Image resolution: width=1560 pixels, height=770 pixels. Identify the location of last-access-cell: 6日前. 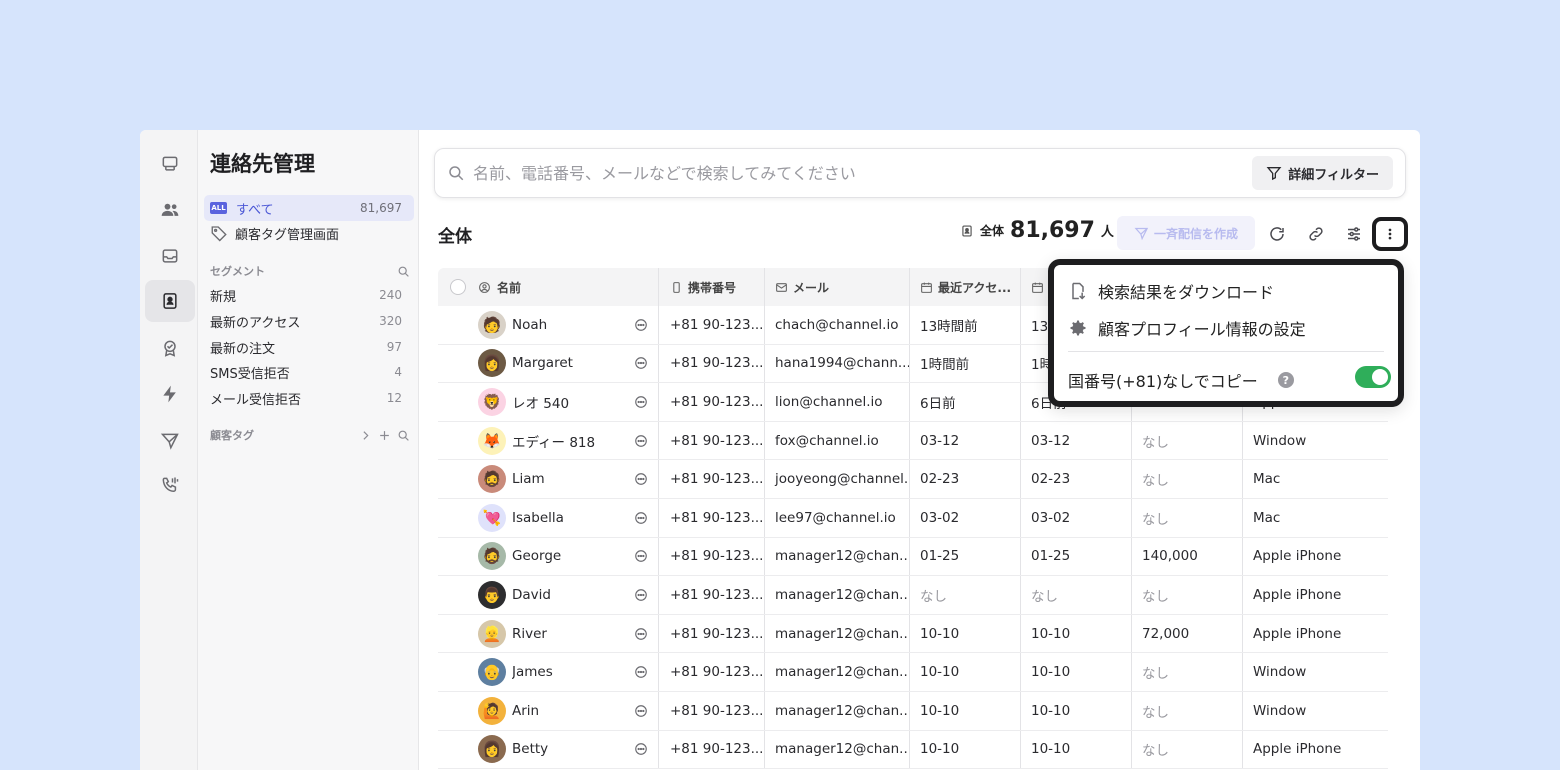
(965, 402).